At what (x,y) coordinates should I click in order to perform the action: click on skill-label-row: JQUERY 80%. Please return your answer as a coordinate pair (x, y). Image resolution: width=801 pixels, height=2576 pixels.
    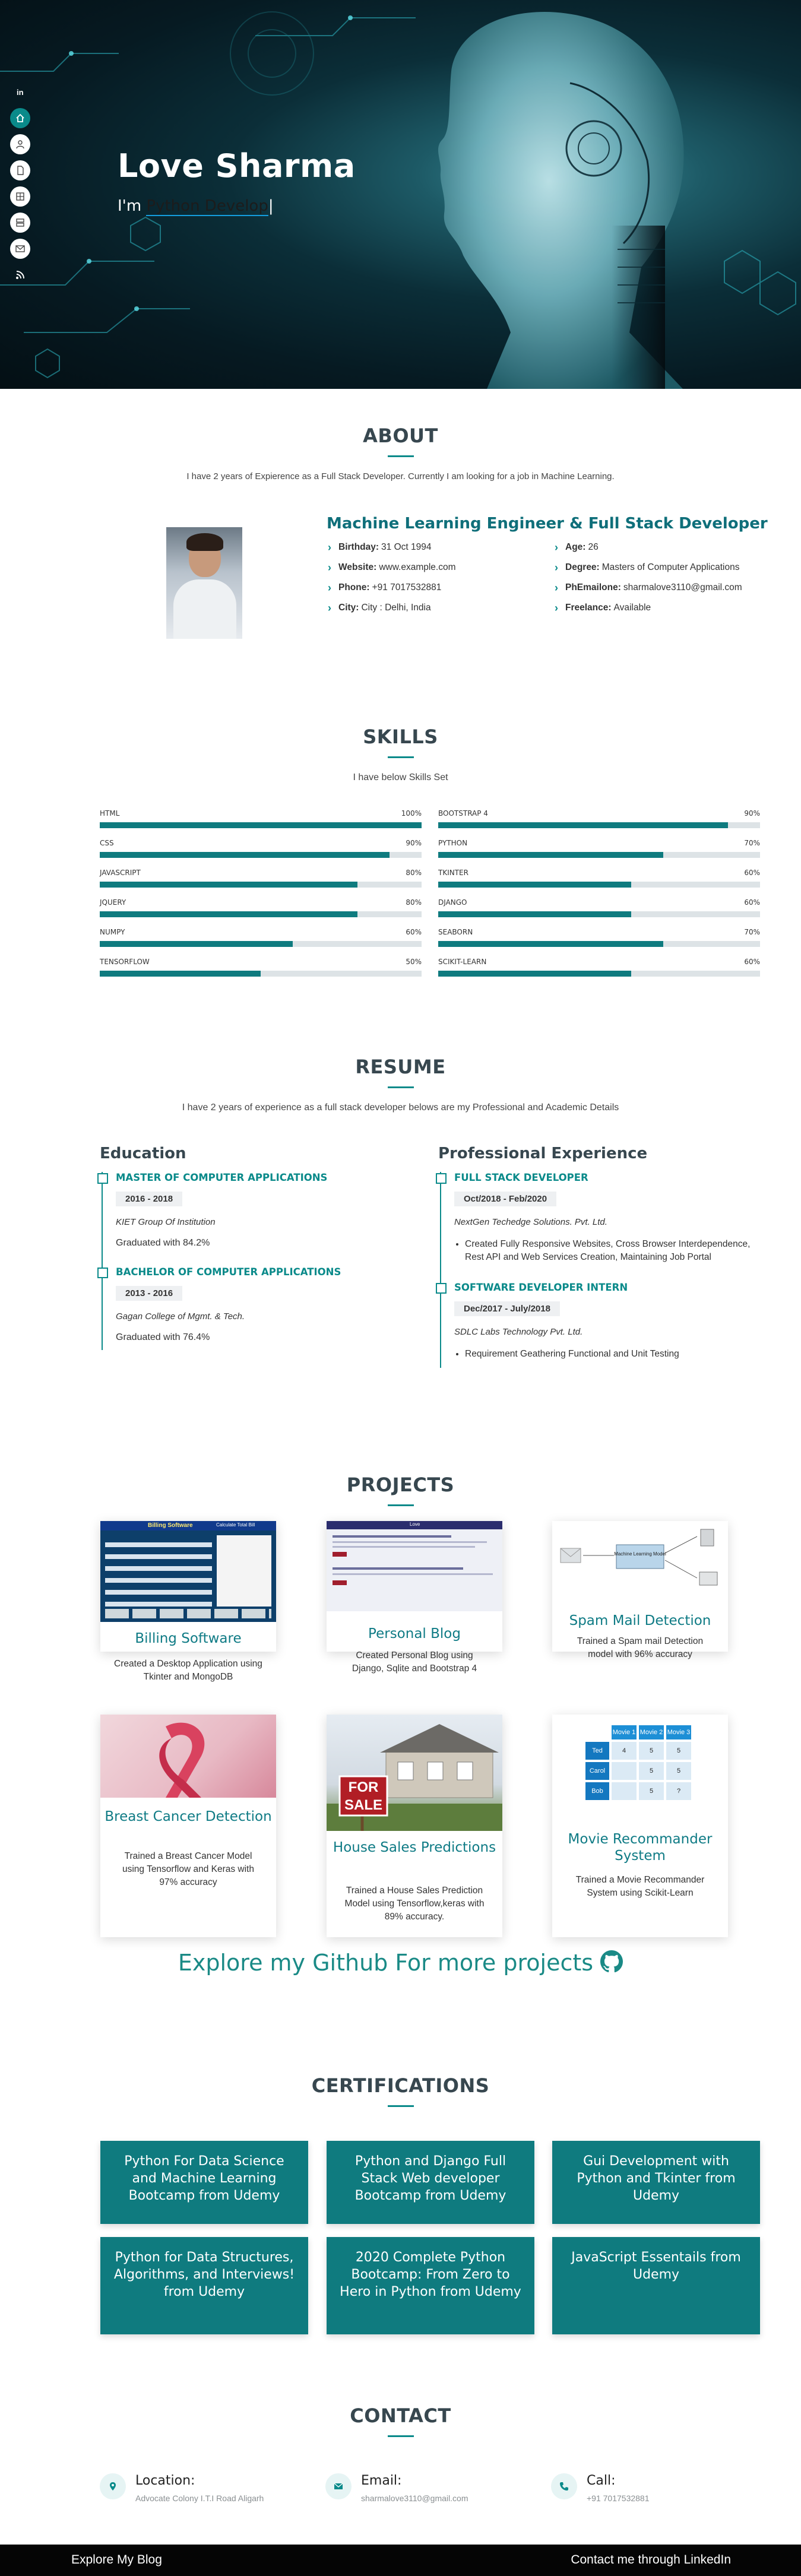
    Looking at the image, I should click on (261, 903).